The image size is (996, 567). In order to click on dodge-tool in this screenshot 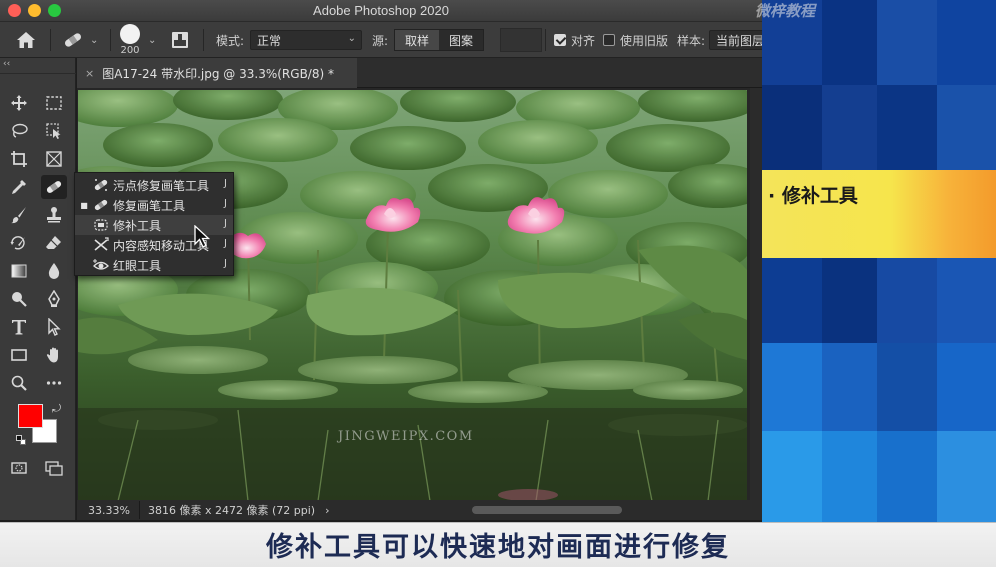, I will do `click(19, 299)`.